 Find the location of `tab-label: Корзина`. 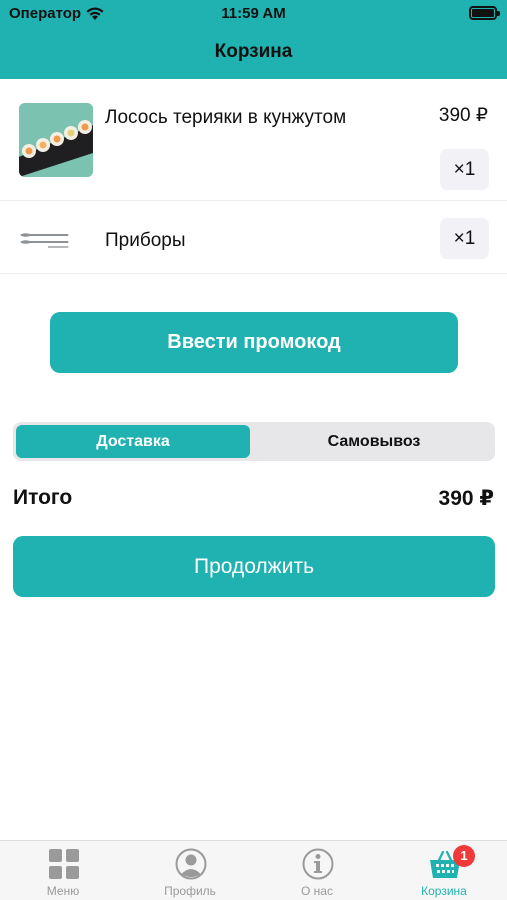

tab-label: Корзина is located at coordinates (444, 891).